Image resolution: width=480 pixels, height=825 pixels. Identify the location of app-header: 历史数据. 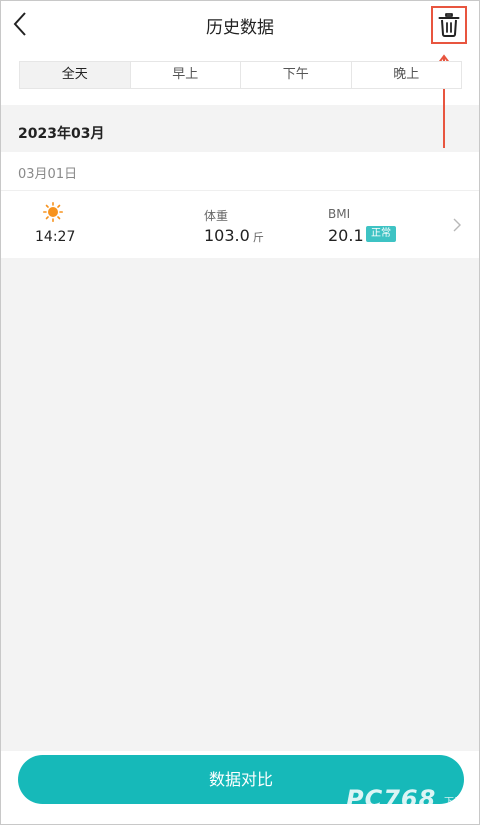
(240, 25).